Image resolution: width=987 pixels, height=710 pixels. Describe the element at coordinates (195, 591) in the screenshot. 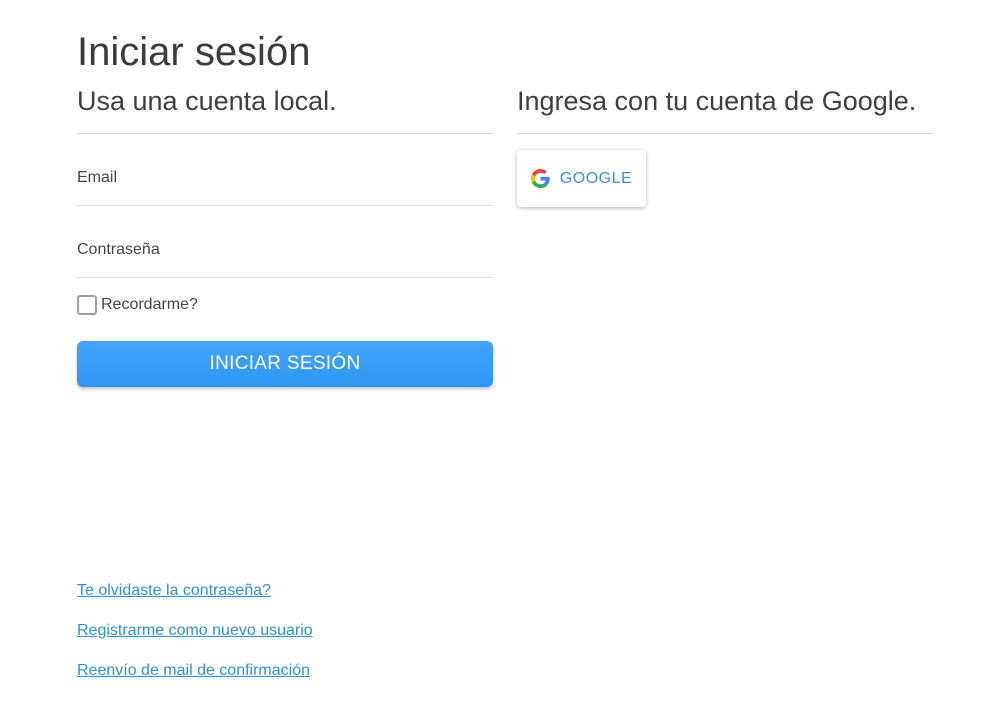

I see `forgot-password-link: Te olvidaste la contraseña?` at that location.